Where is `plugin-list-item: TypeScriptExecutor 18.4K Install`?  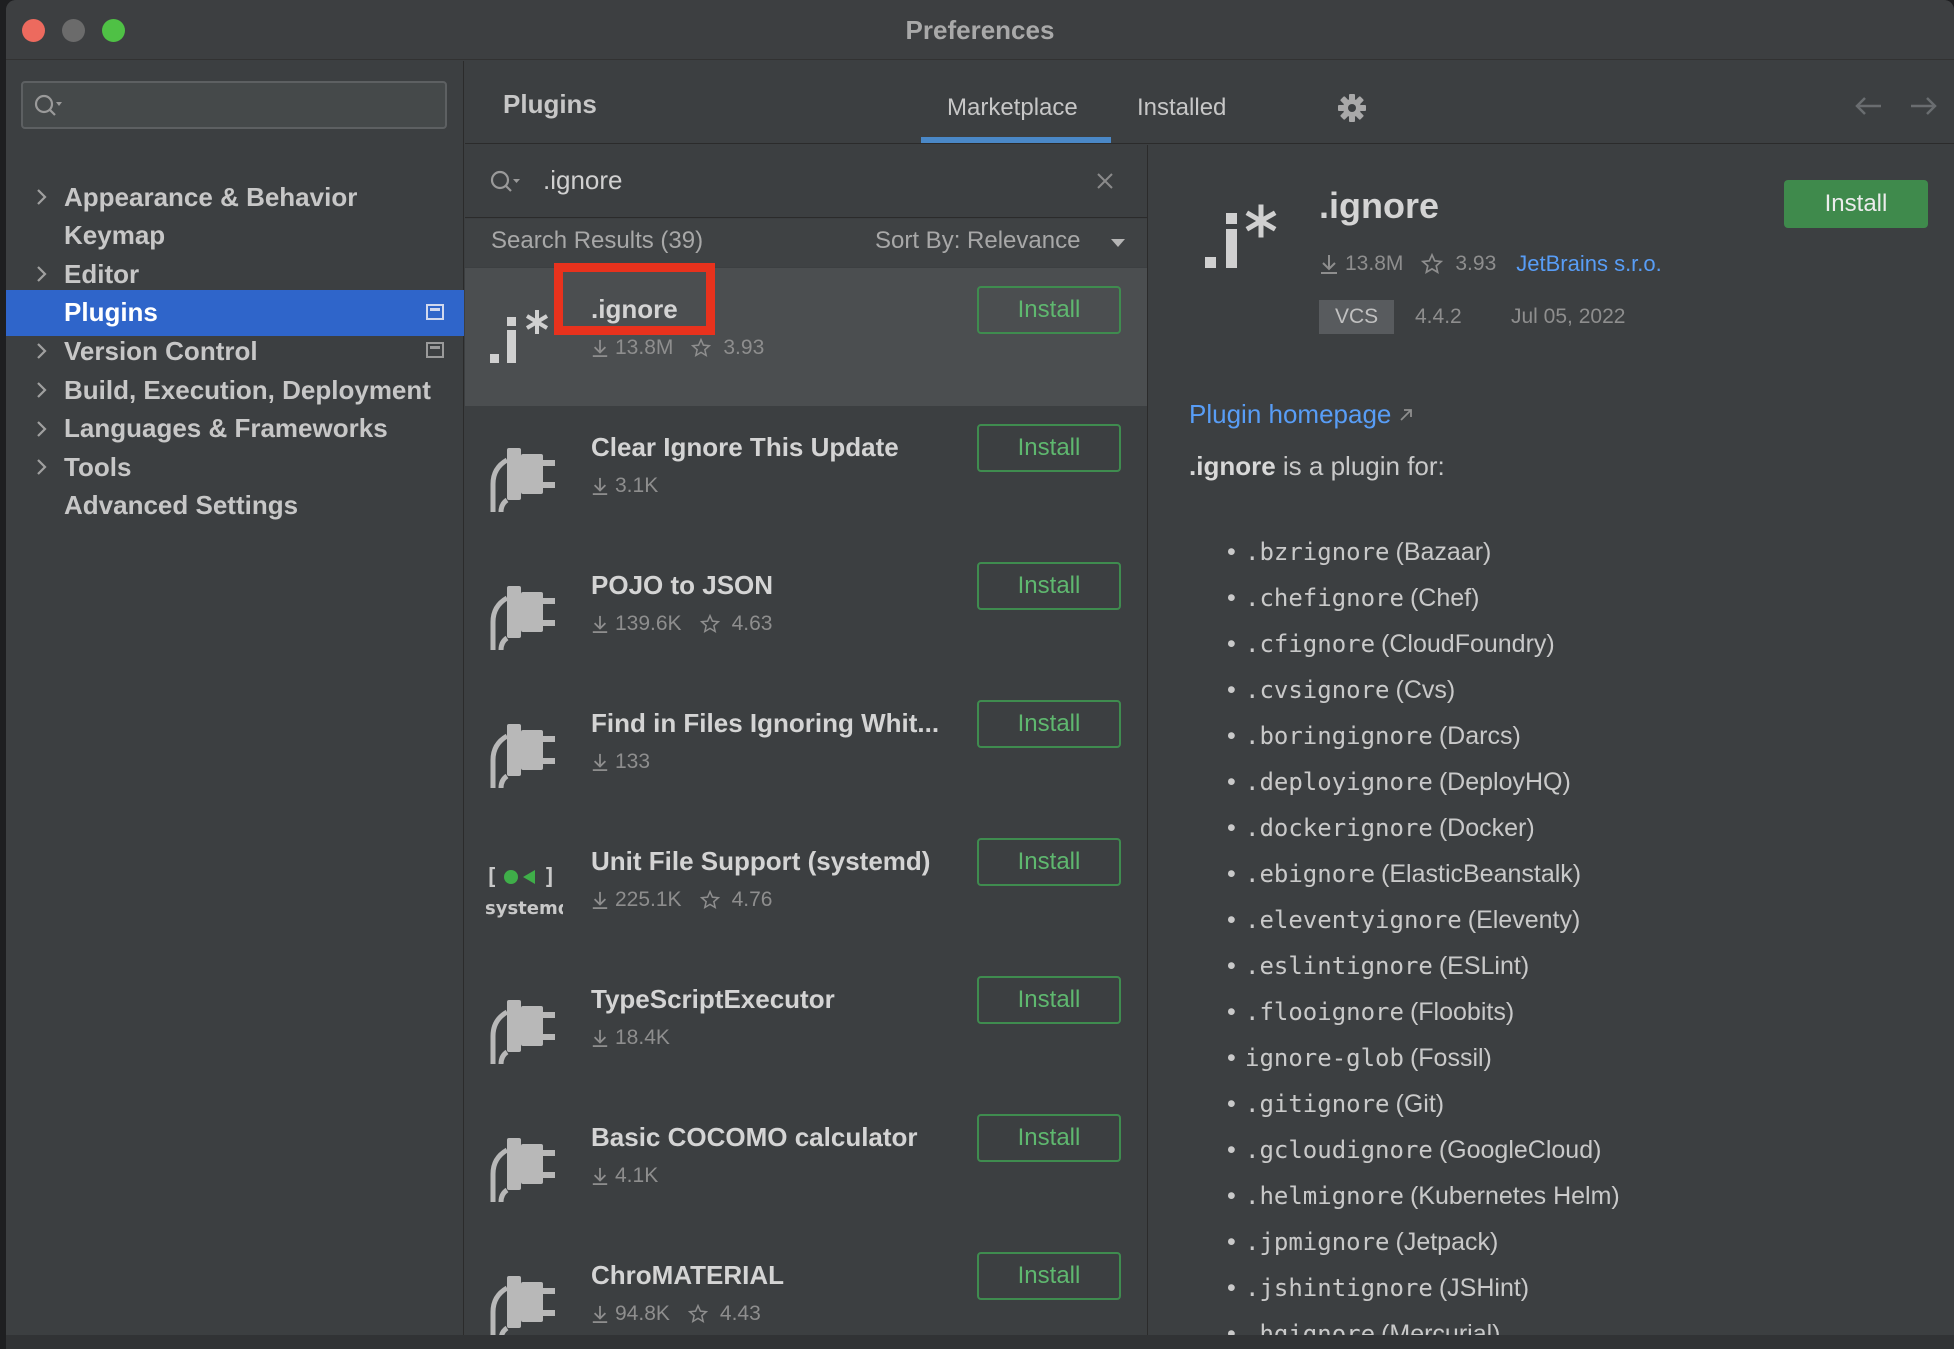
plugin-list-item: TypeScriptExecutor 18.4K Install is located at coordinates (806, 1027).